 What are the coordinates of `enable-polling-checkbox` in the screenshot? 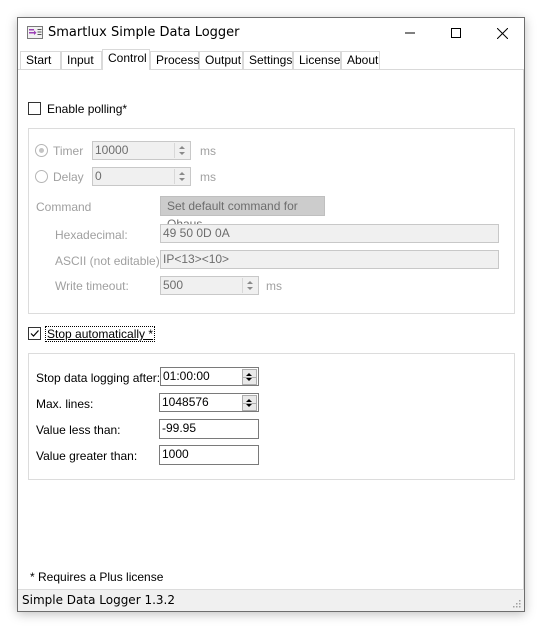 It's located at (34, 108).